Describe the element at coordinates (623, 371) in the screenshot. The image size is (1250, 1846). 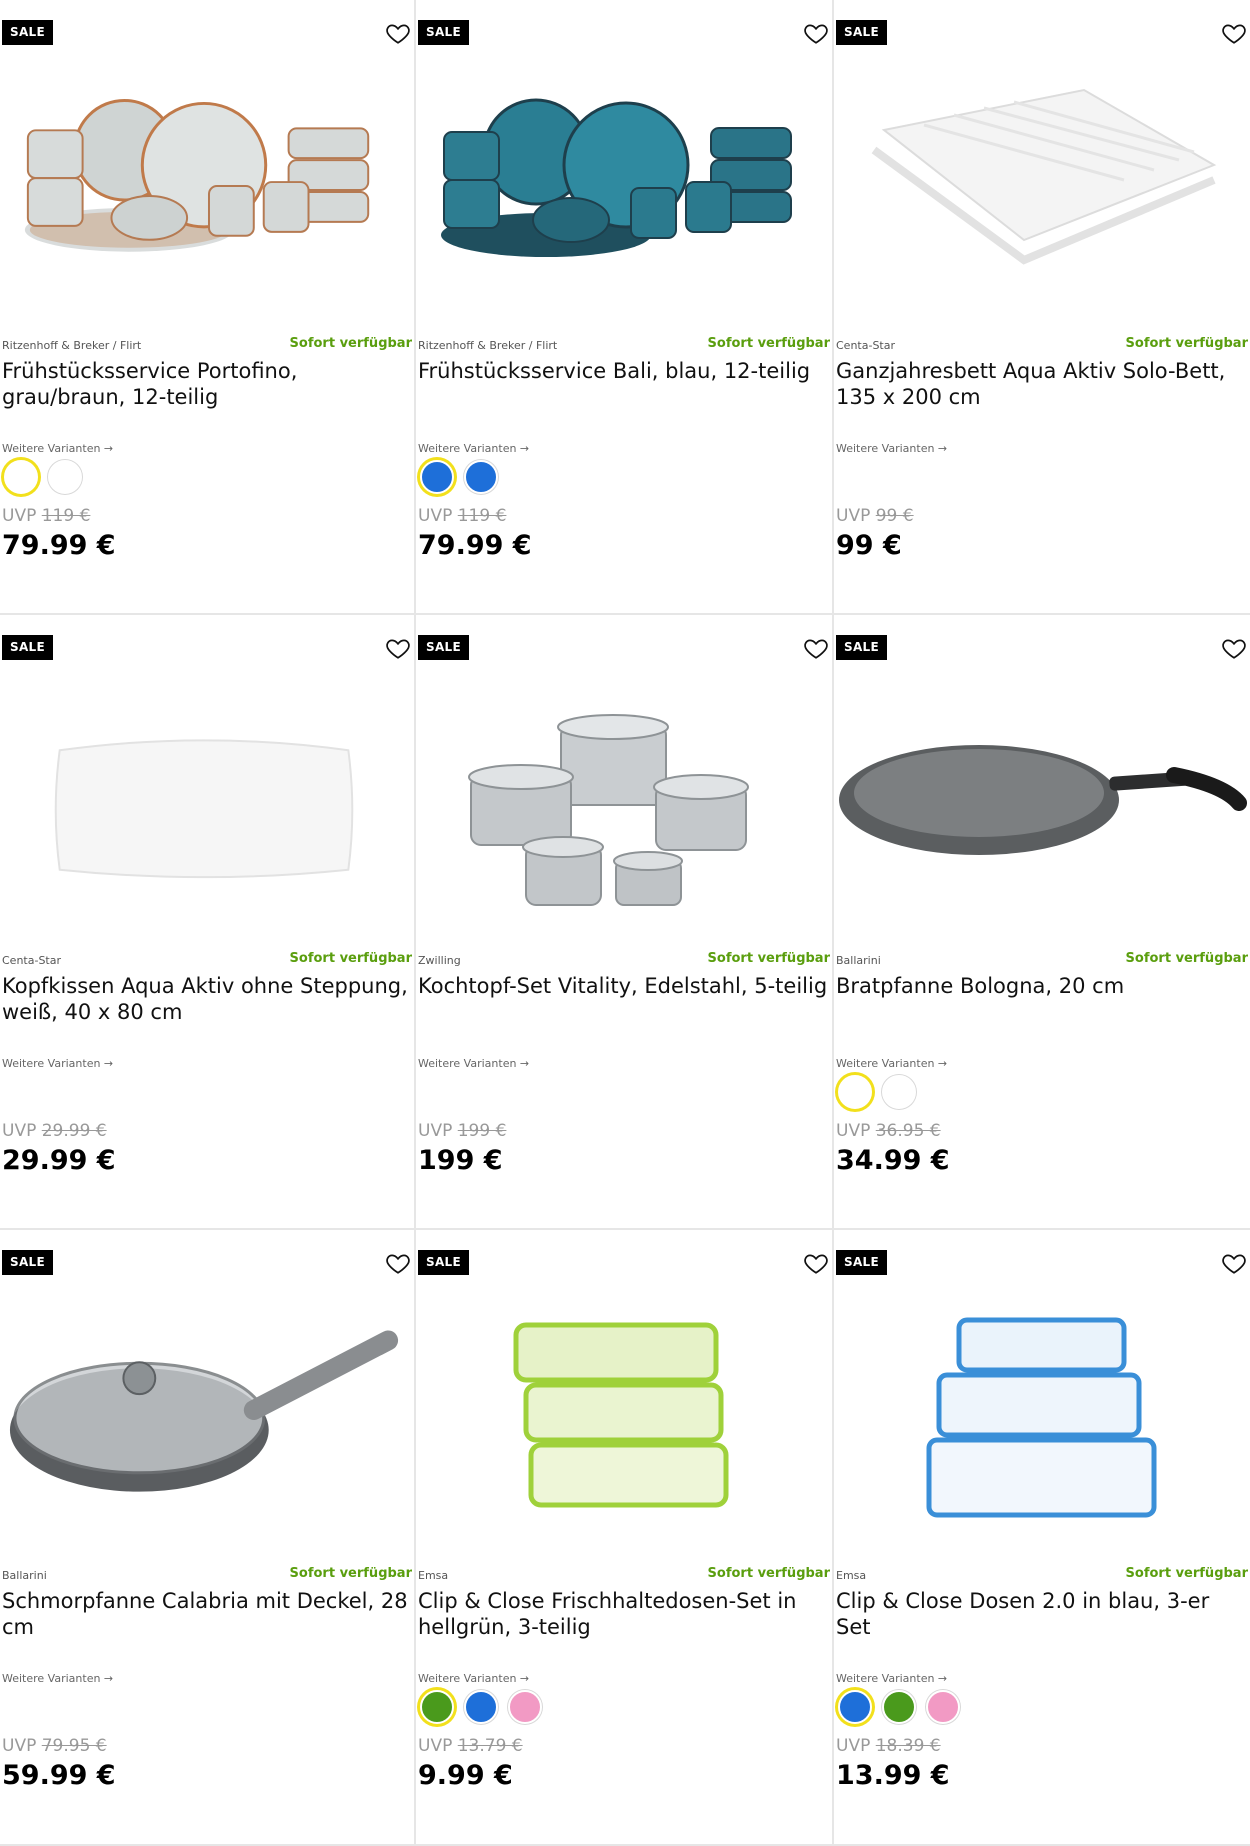
I see `product-title: Frühstücksservice Bali, blau, 12-teilig` at that location.